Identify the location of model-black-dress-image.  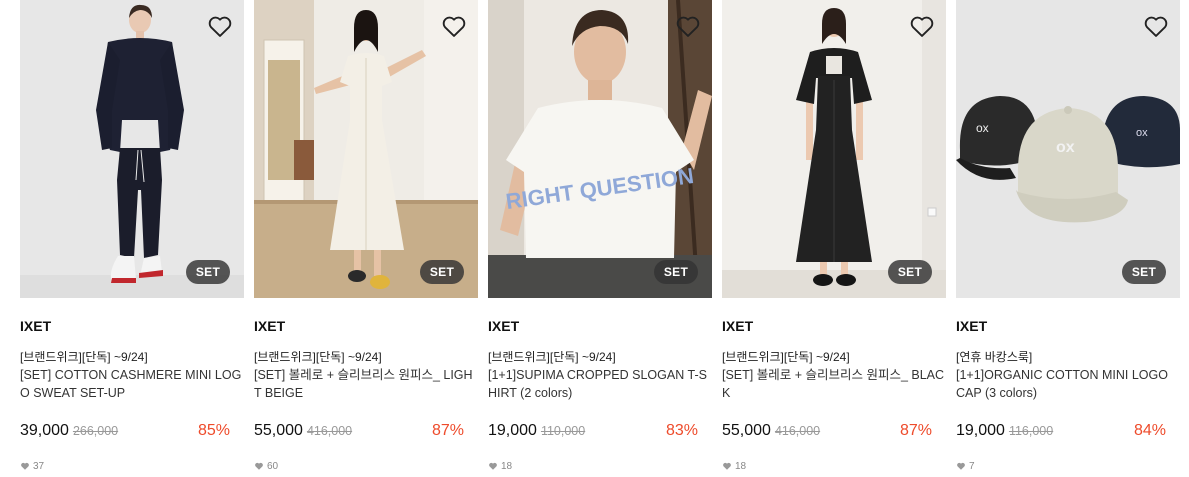
(834, 149).